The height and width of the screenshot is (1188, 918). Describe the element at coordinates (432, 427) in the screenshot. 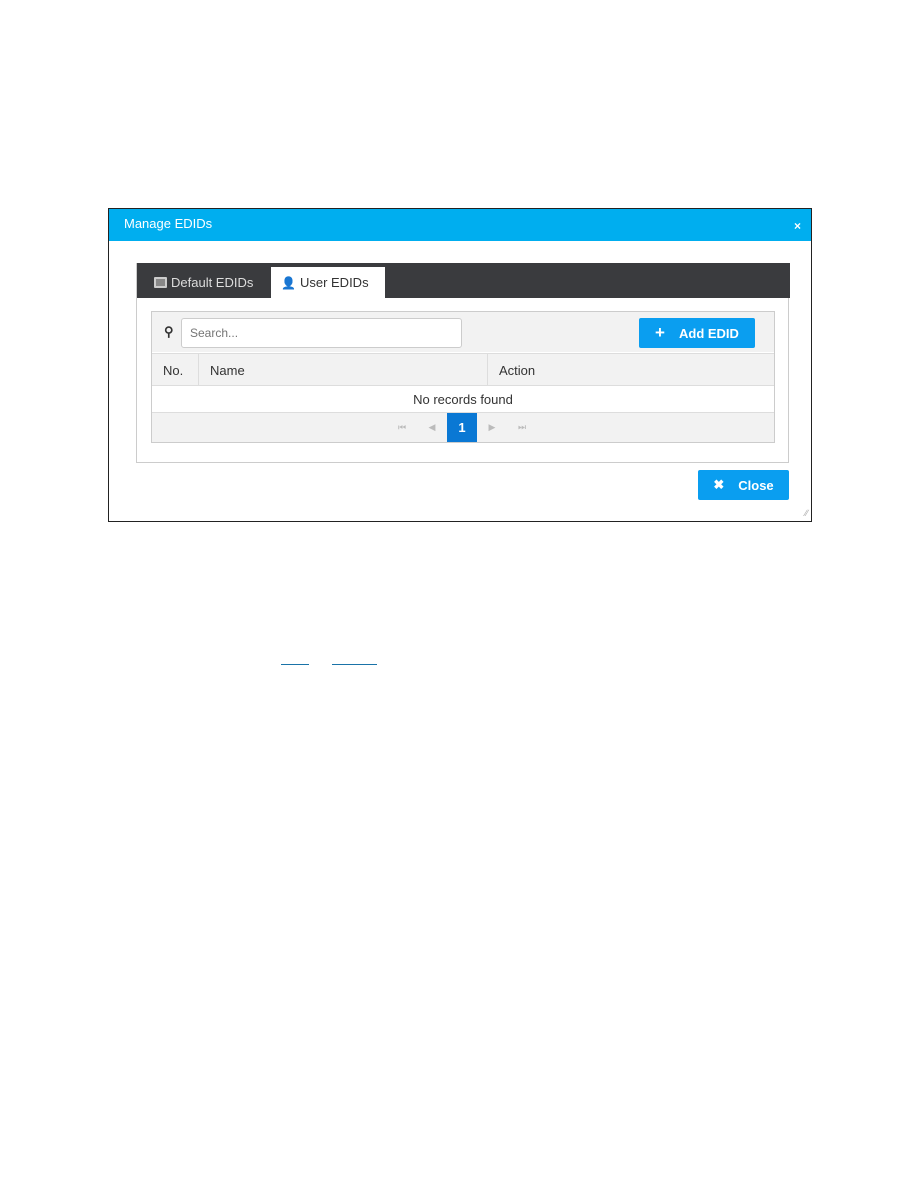

I see `prev-page-button: ◀` at that location.